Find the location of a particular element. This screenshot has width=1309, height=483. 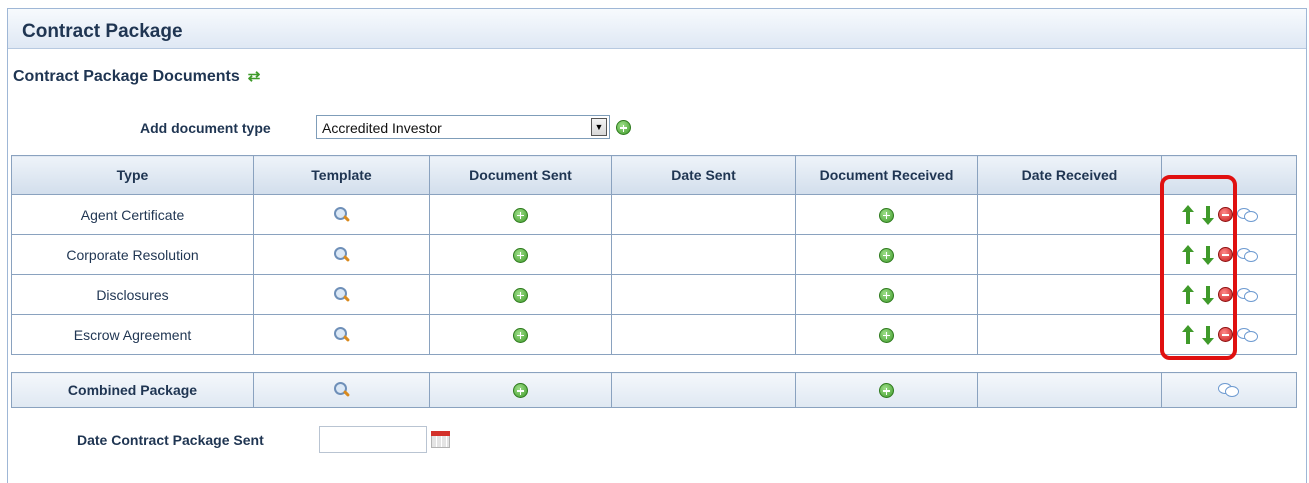

date-contract-label: Date Contract Package Sent is located at coordinates (170, 440).